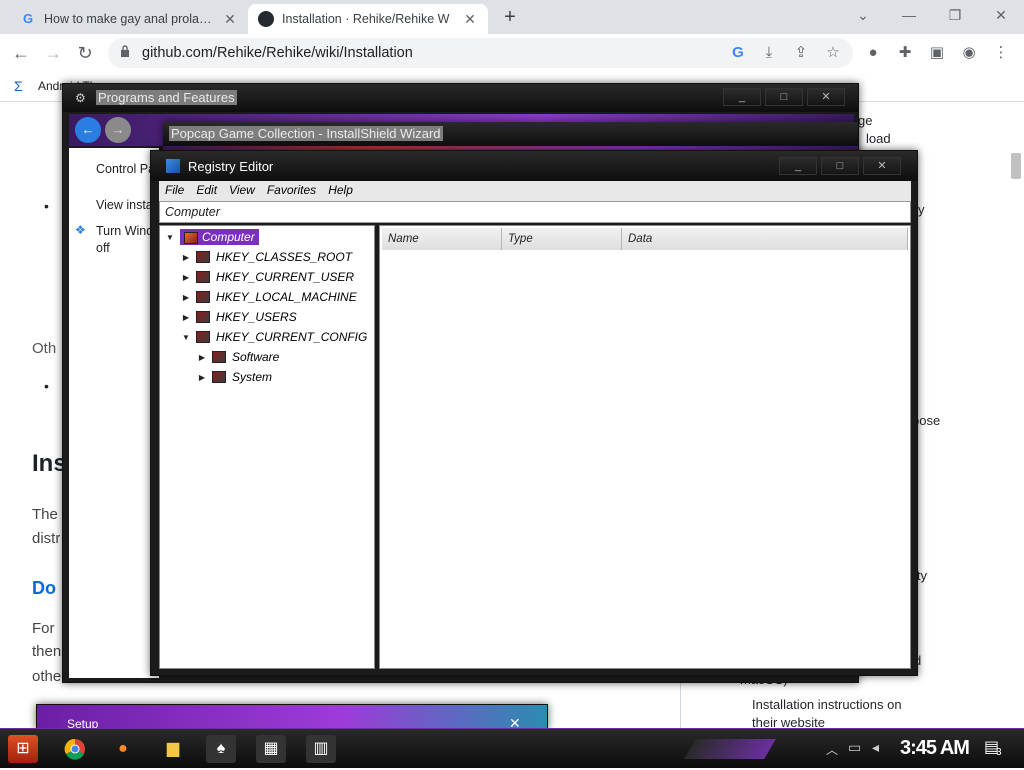 The height and width of the screenshot is (770, 1024). I want to click on menu-icon: ⋮, so click(1001, 53).